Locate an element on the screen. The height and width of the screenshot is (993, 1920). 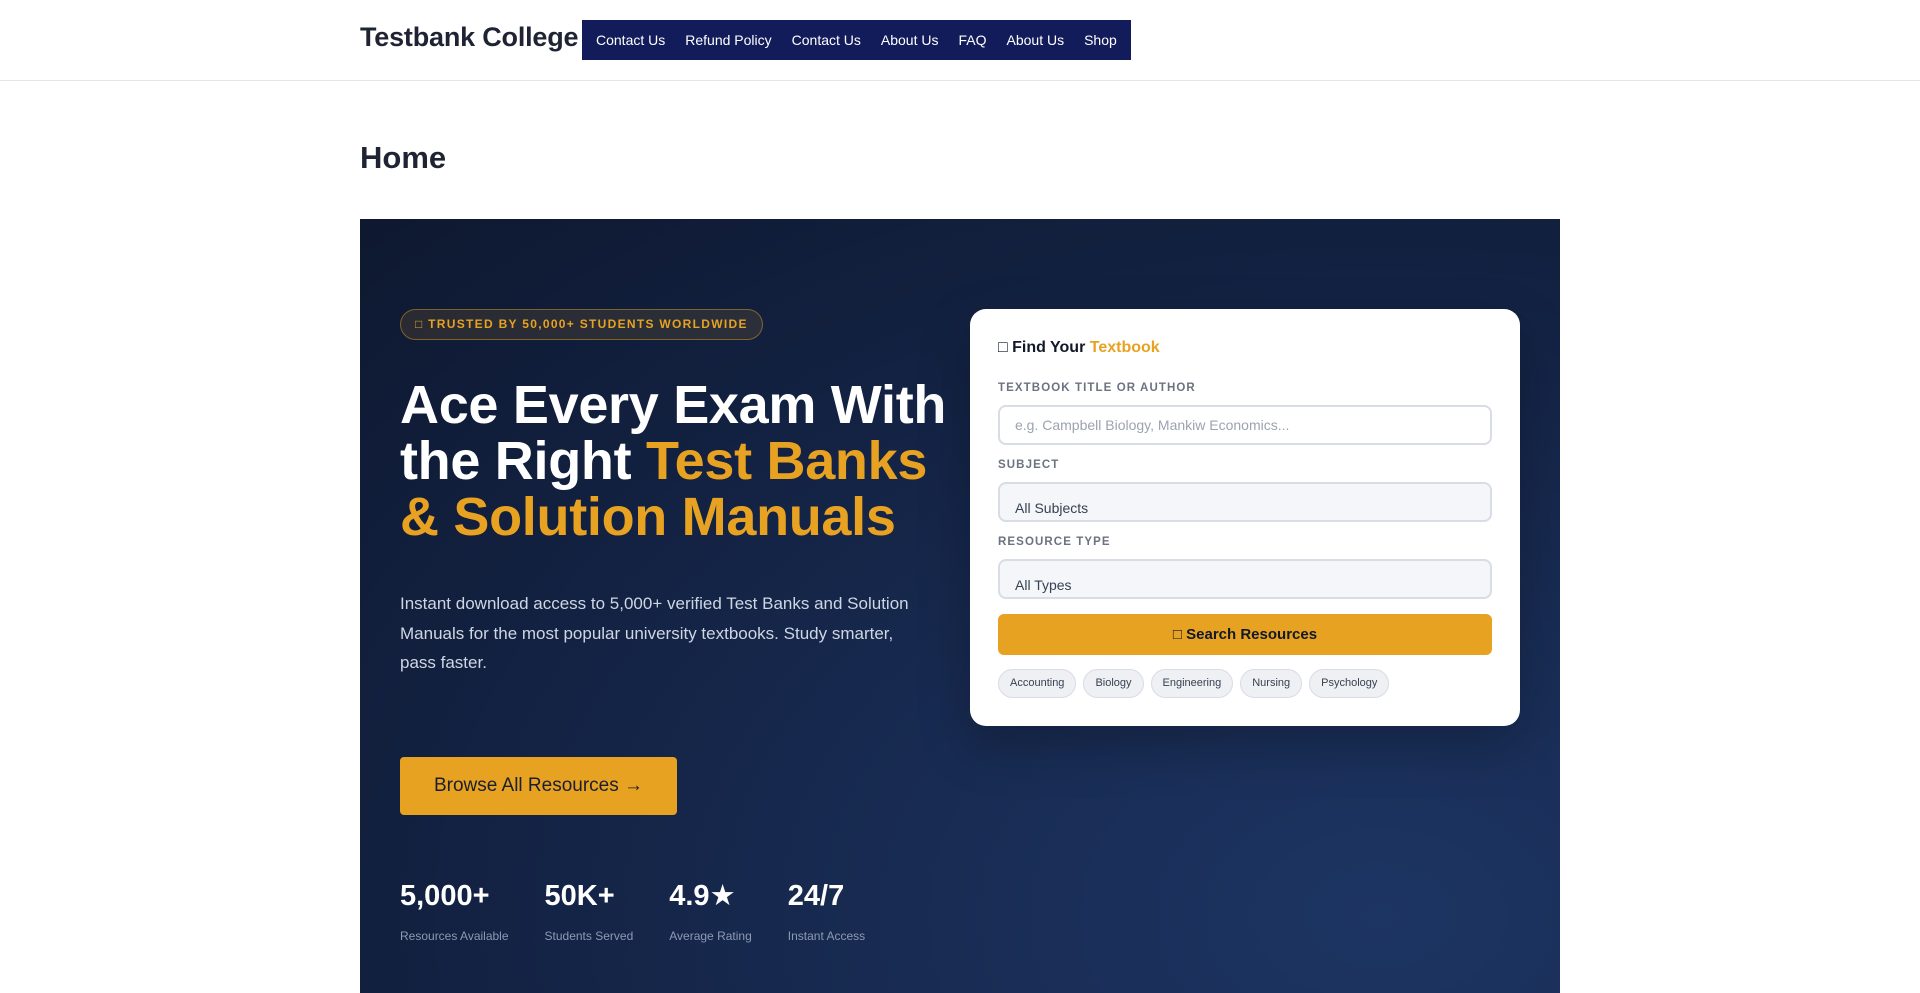
stat-students: 50K+ Students Served is located at coordinates (589, 911).